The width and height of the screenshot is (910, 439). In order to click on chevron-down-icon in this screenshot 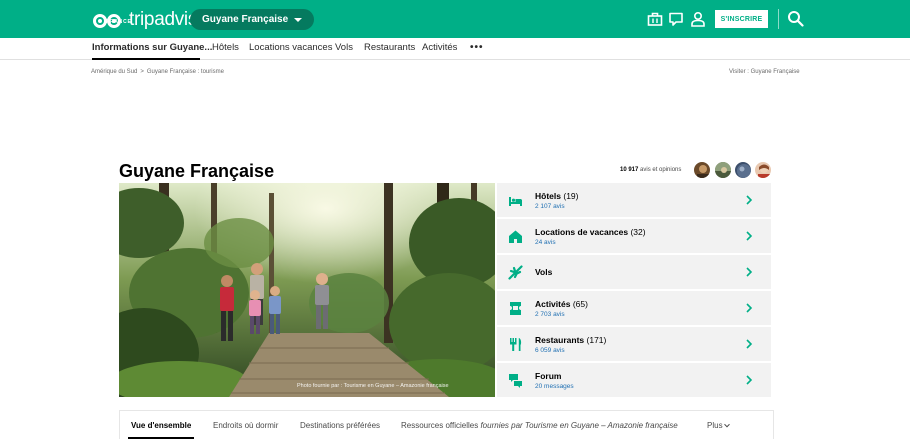, I will do `click(726, 424)`.